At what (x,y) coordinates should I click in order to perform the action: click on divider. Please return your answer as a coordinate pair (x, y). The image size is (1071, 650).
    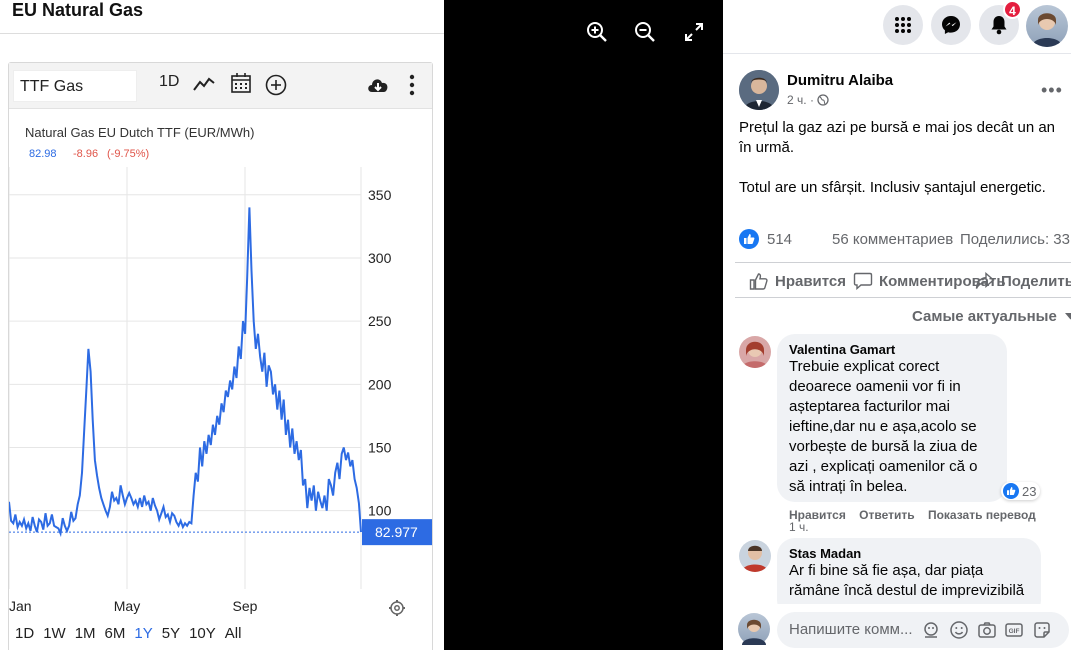
    Looking at the image, I should click on (222, 33).